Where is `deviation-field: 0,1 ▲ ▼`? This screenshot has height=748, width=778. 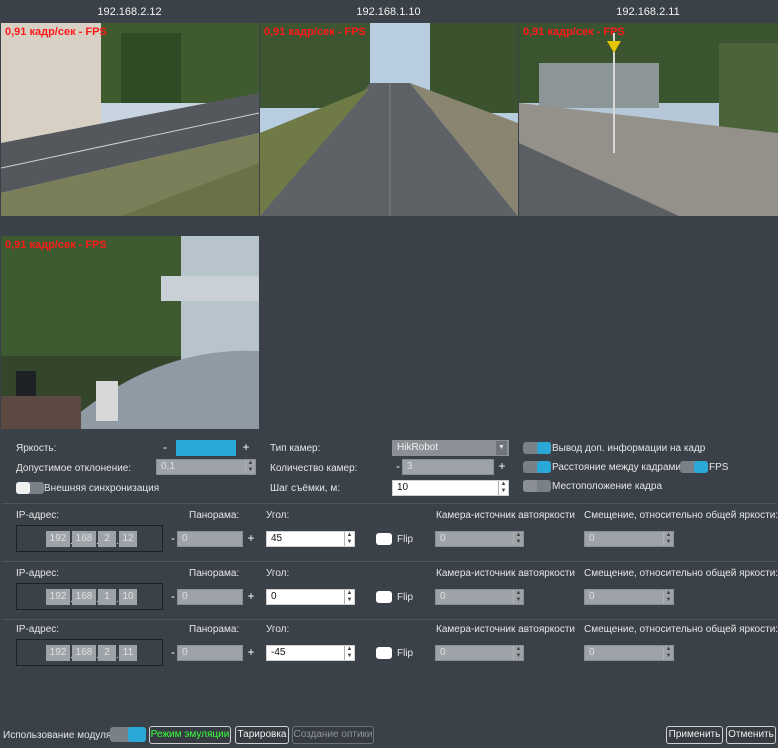
deviation-field: 0,1 ▲ ▼ is located at coordinates (206, 467).